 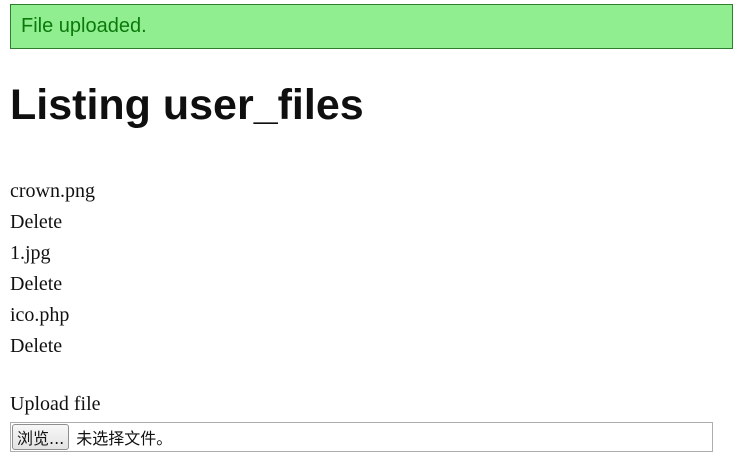 What do you see at coordinates (30, 253) in the screenshot?
I see `file-name: 1.jpg` at bounding box center [30, 253].